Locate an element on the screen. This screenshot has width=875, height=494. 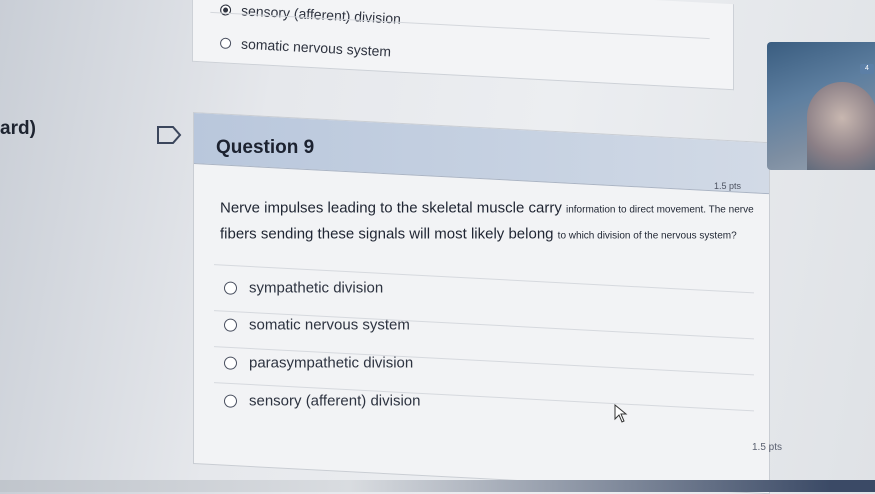
answer-label: somatic nervous system is located at coordinates (329, 325).